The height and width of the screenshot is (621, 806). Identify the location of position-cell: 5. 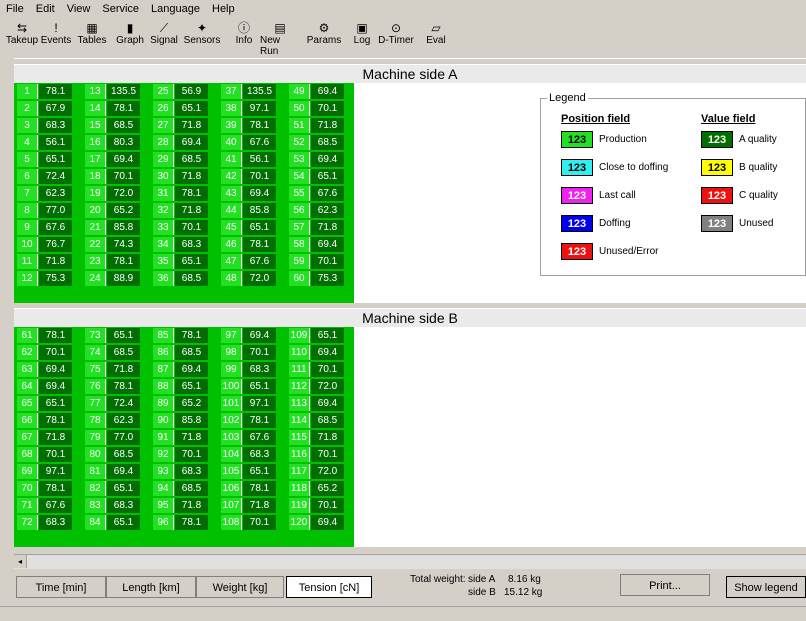
(27, 159).